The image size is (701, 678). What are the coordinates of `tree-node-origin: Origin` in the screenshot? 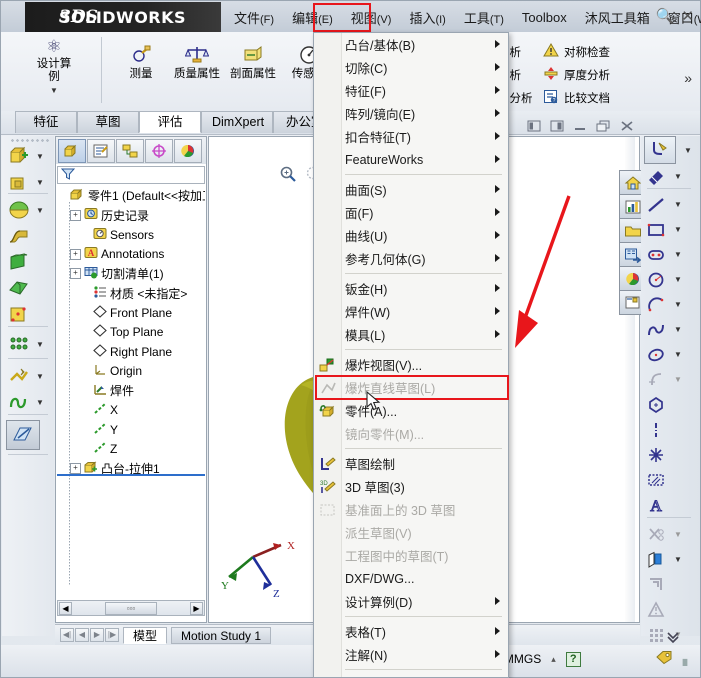 It's located at (131, 372).